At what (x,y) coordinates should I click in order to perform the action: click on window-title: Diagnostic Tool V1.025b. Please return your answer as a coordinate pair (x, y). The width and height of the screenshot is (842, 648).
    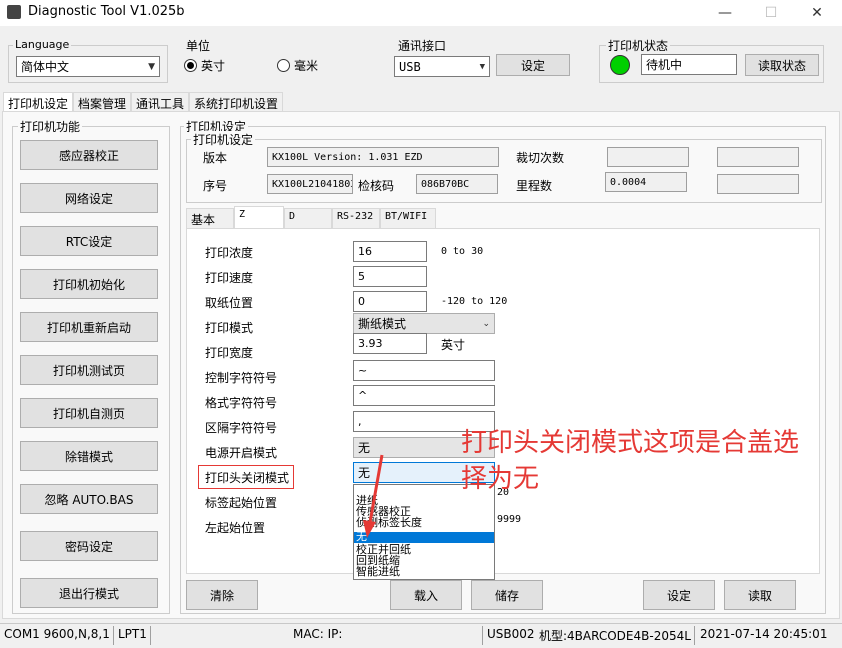
    Looking at the image, I should click on (106, 11).